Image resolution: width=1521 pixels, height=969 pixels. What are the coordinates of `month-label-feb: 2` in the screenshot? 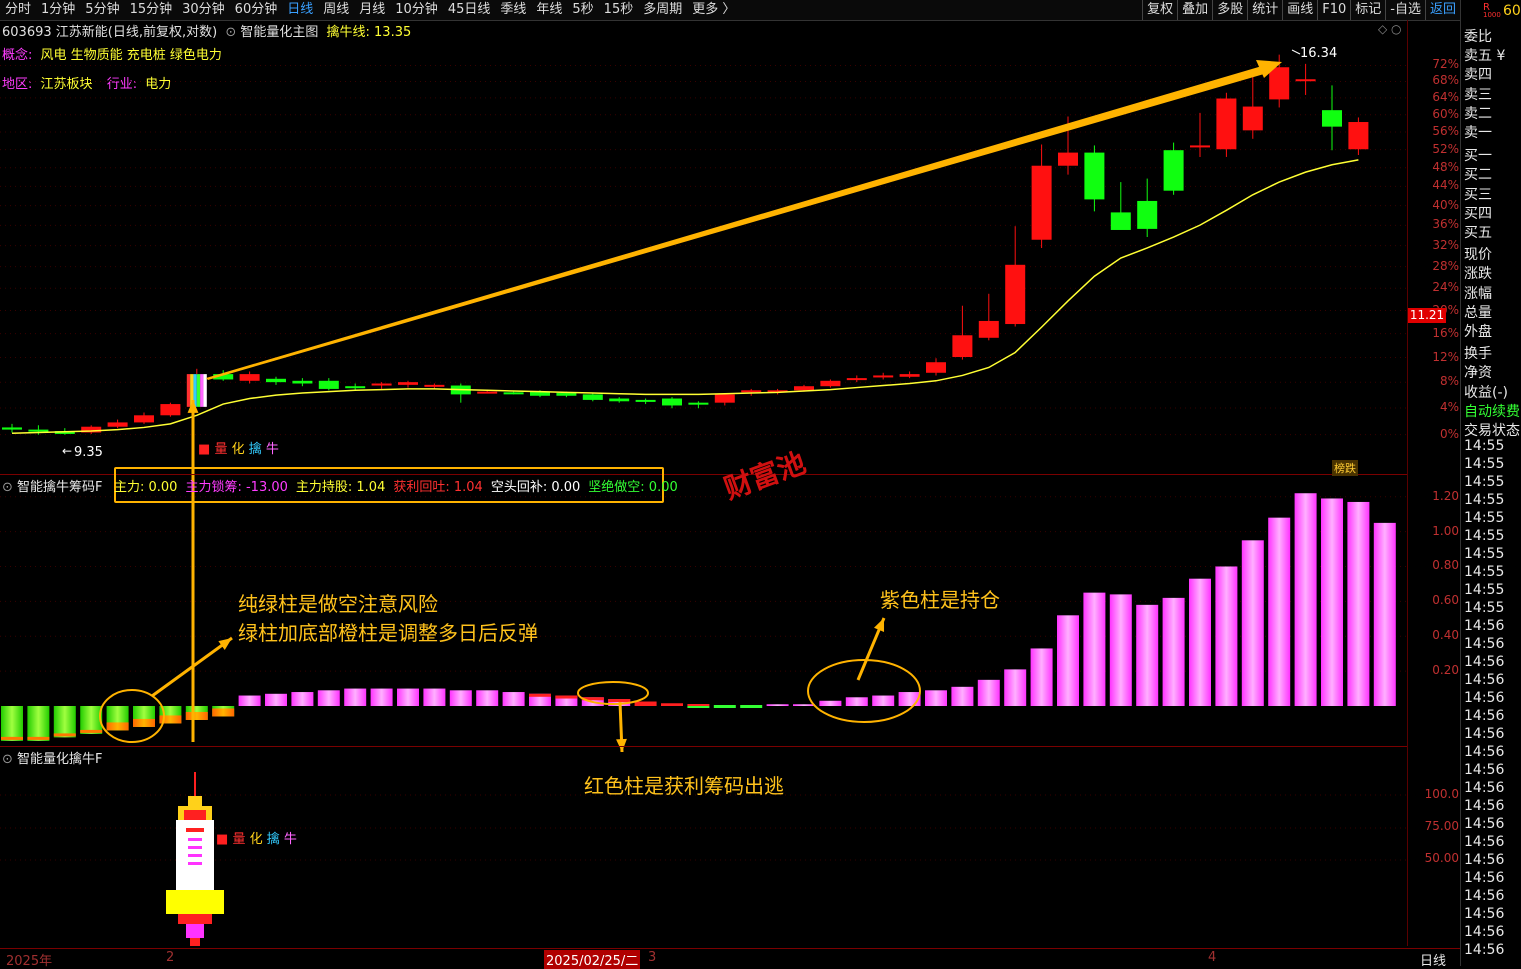 It's located at (170, 957).